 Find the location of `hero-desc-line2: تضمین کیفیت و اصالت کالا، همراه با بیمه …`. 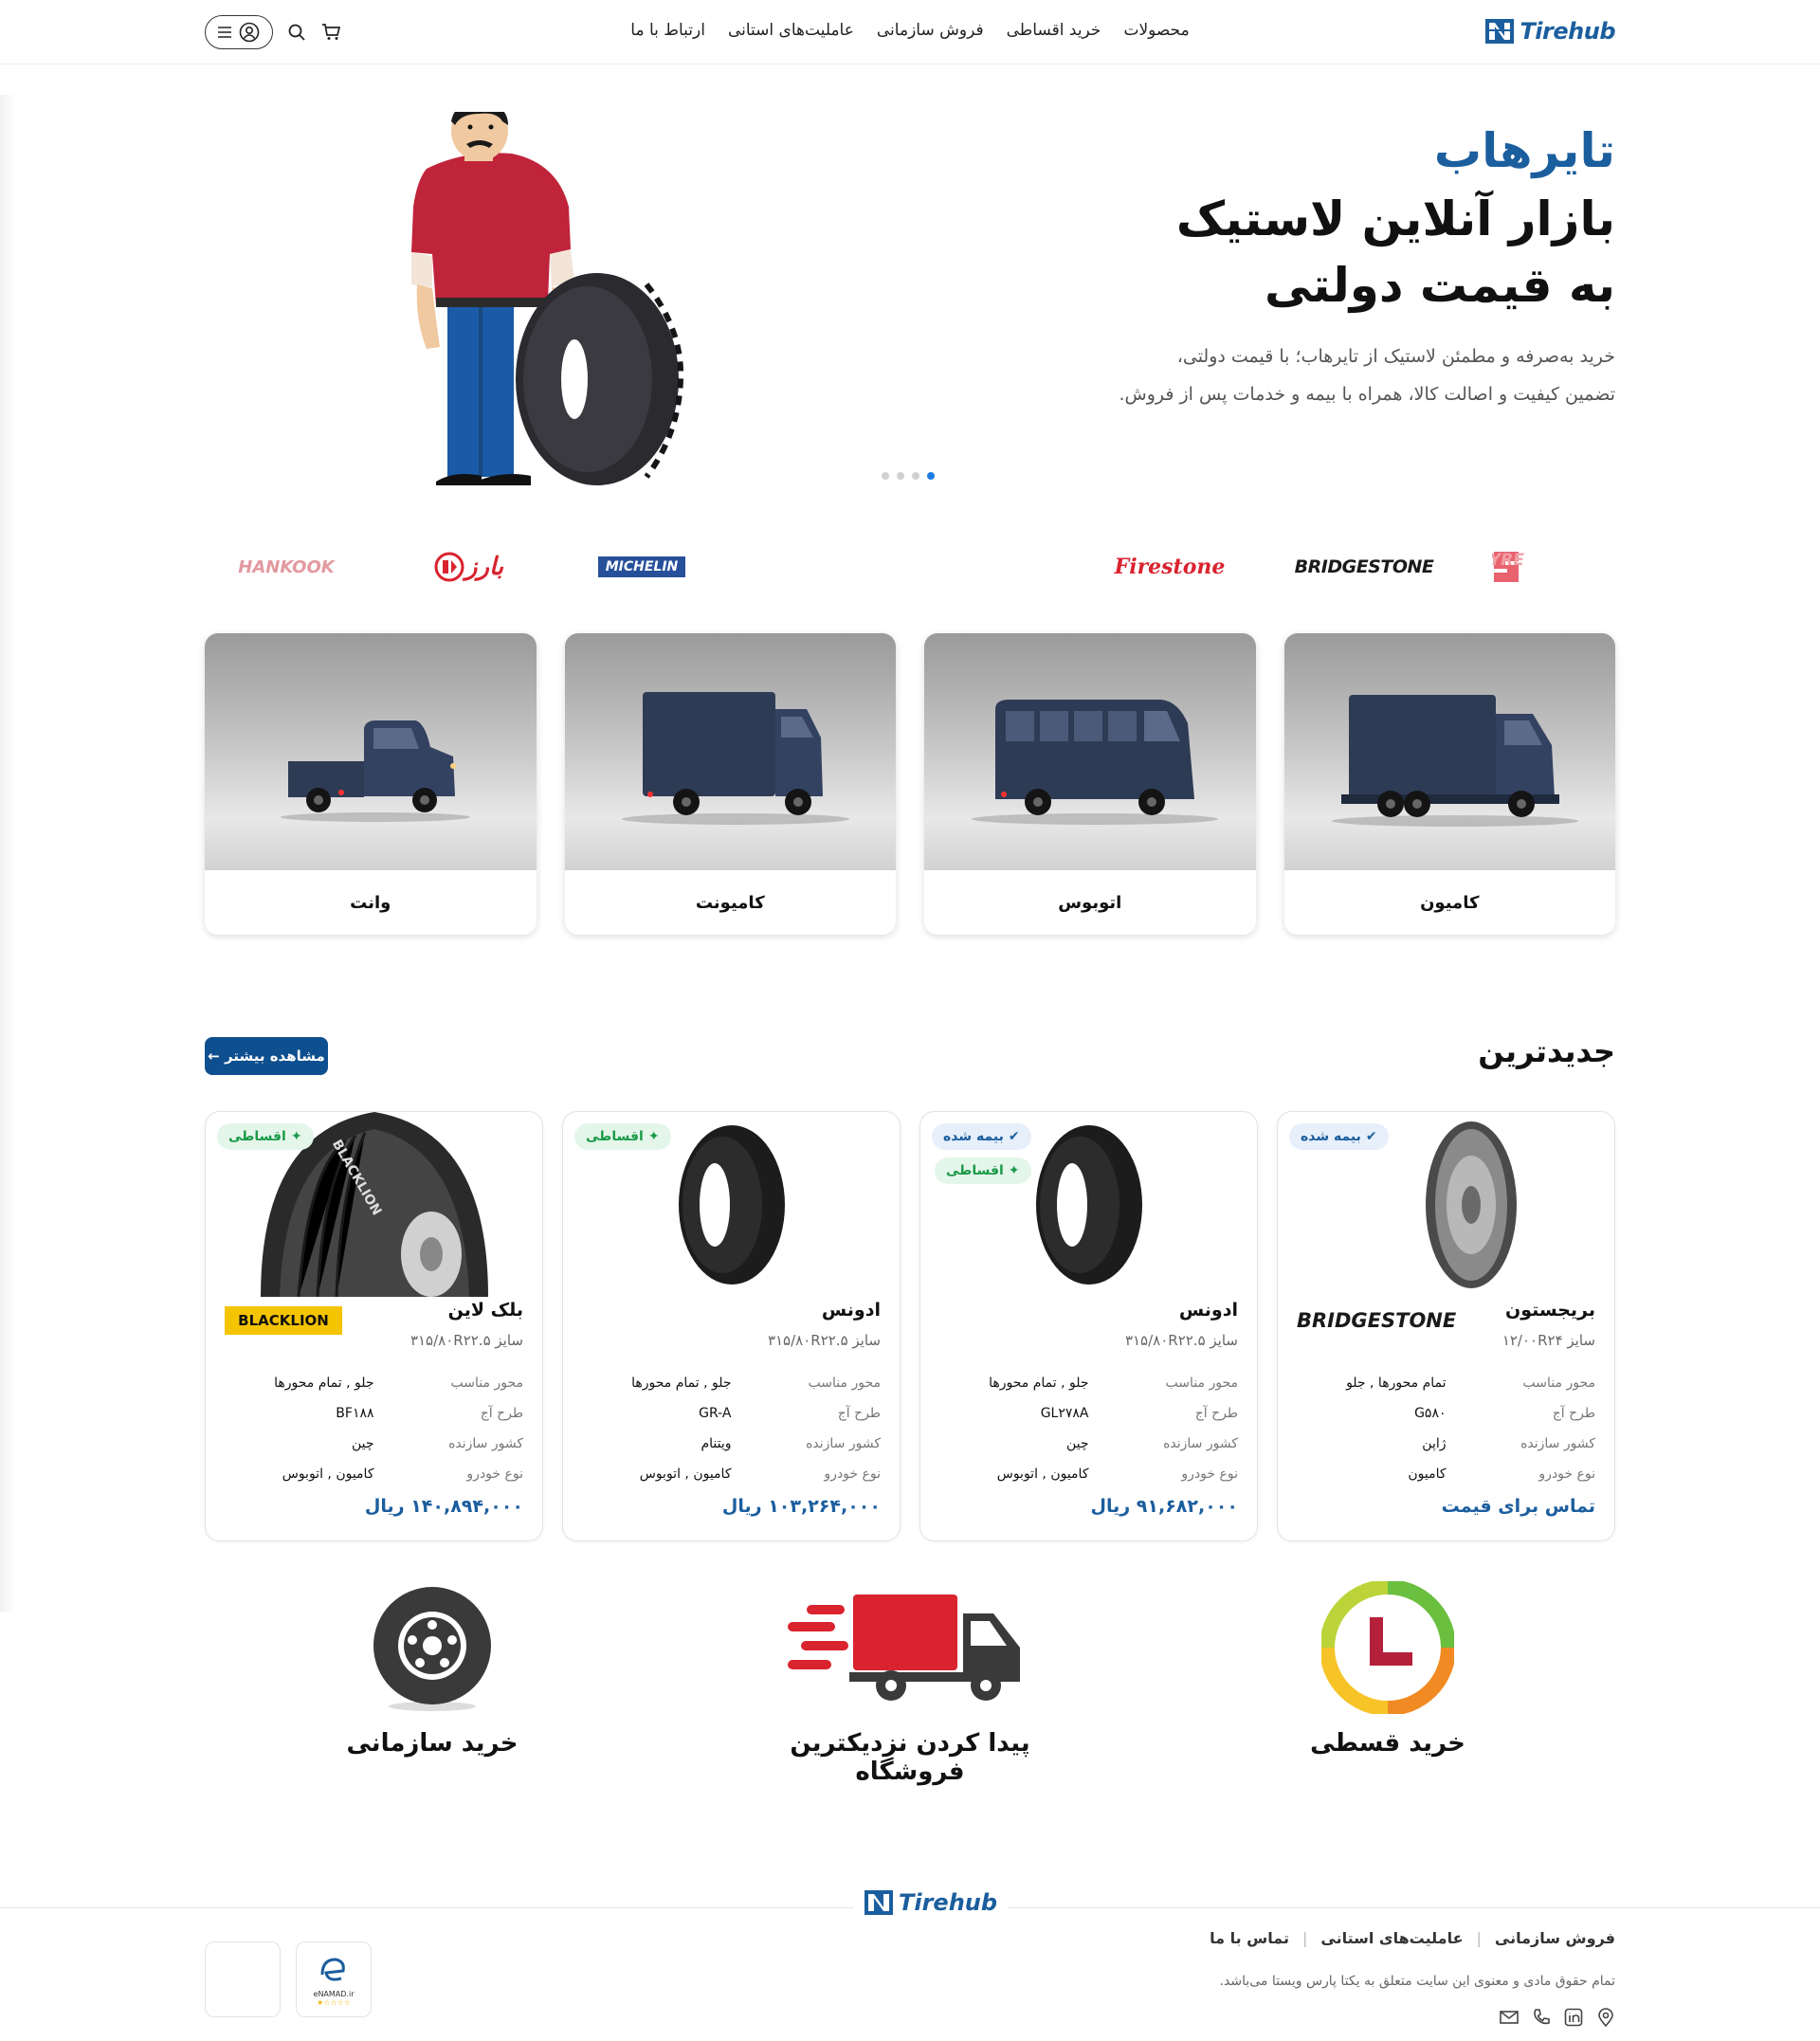

hero-desc-line2: تضمین کیفیت و اصالت کالا، همراه با بیمه … is located at coordinates (1367, 394).